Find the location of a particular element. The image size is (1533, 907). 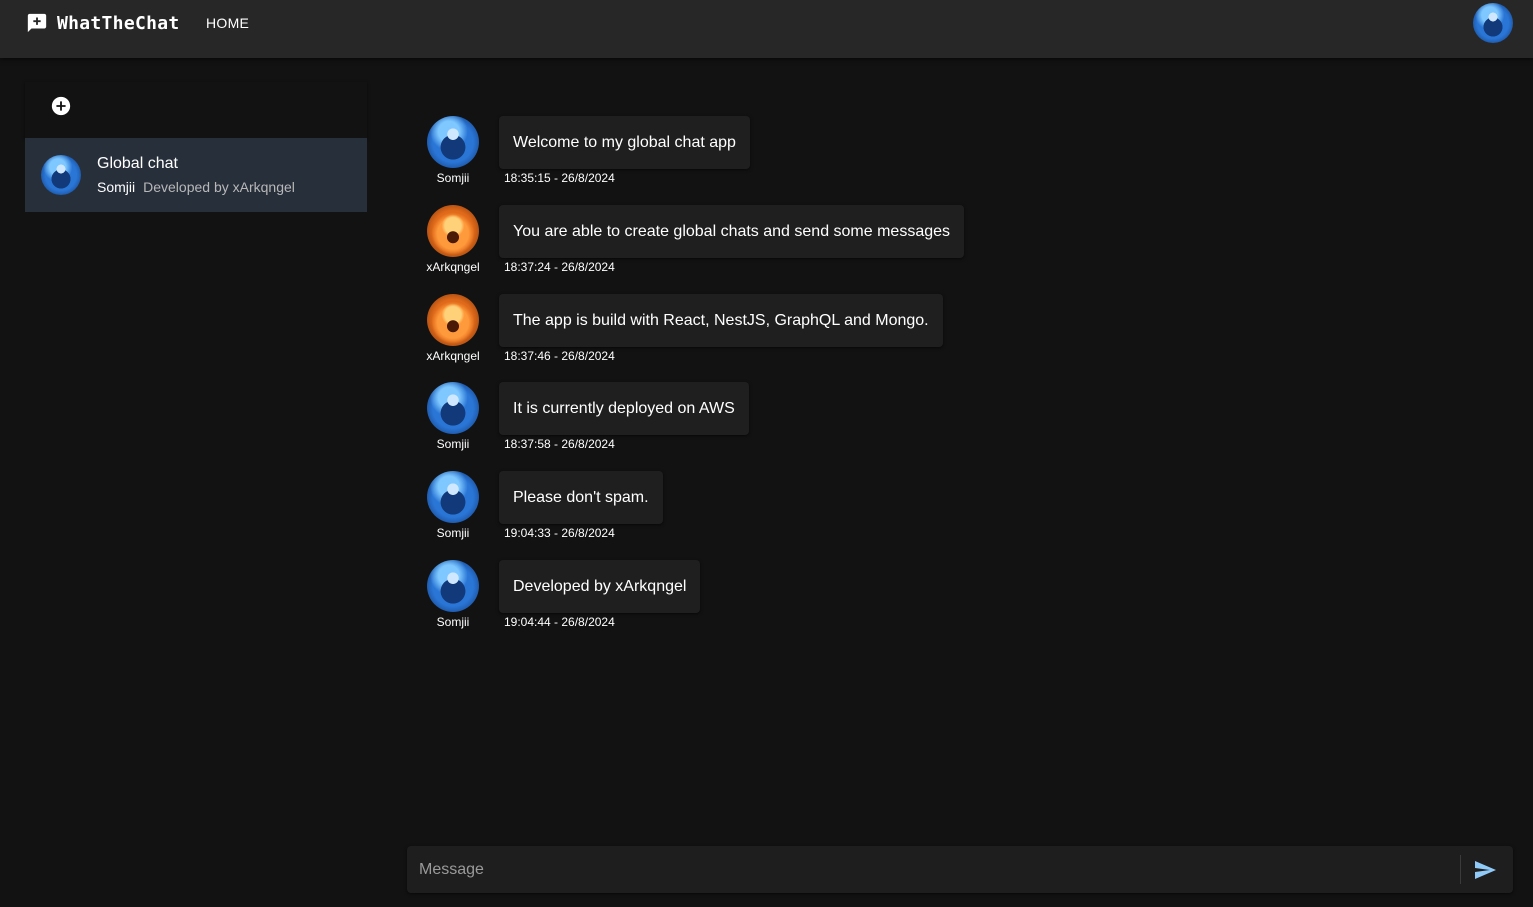

chat-avatar is located at coordinates (61, 175).